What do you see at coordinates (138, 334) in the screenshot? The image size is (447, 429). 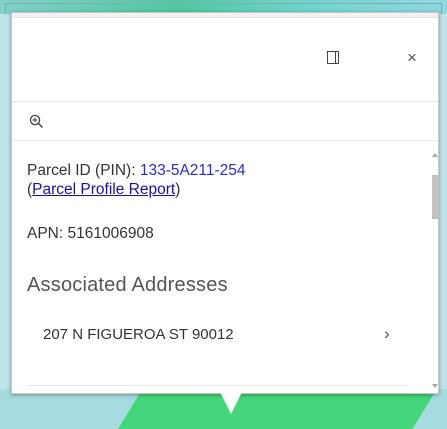 I see `address-text: 207 N FIGUEROA ST 90012` at bounding box center [138, 334].